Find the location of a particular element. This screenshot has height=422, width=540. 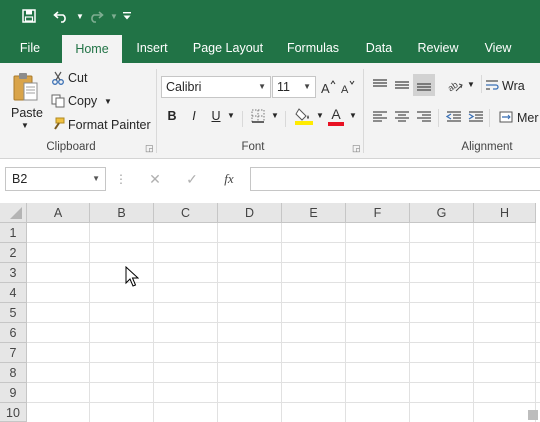

enter-icon: ✓ is located at coordinates (192, 179).